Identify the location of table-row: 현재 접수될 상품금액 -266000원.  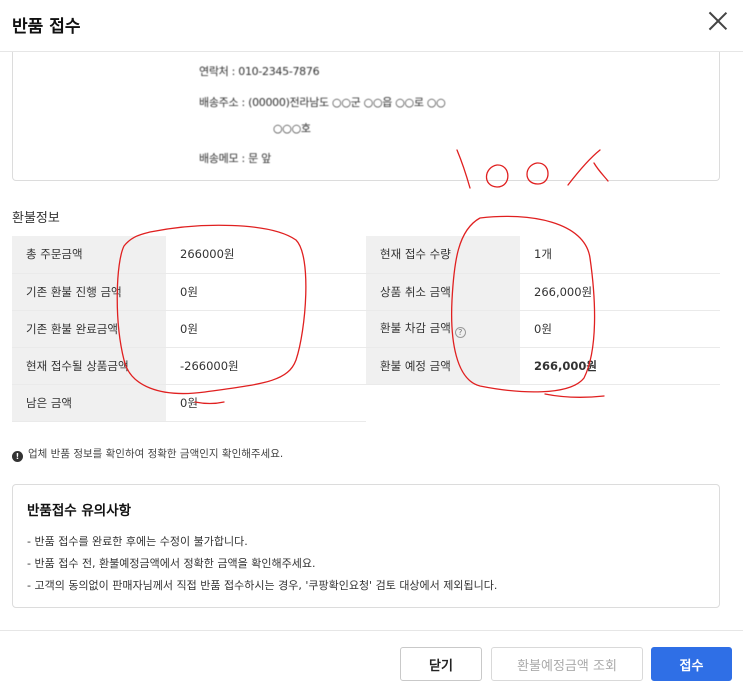
(189, 366).